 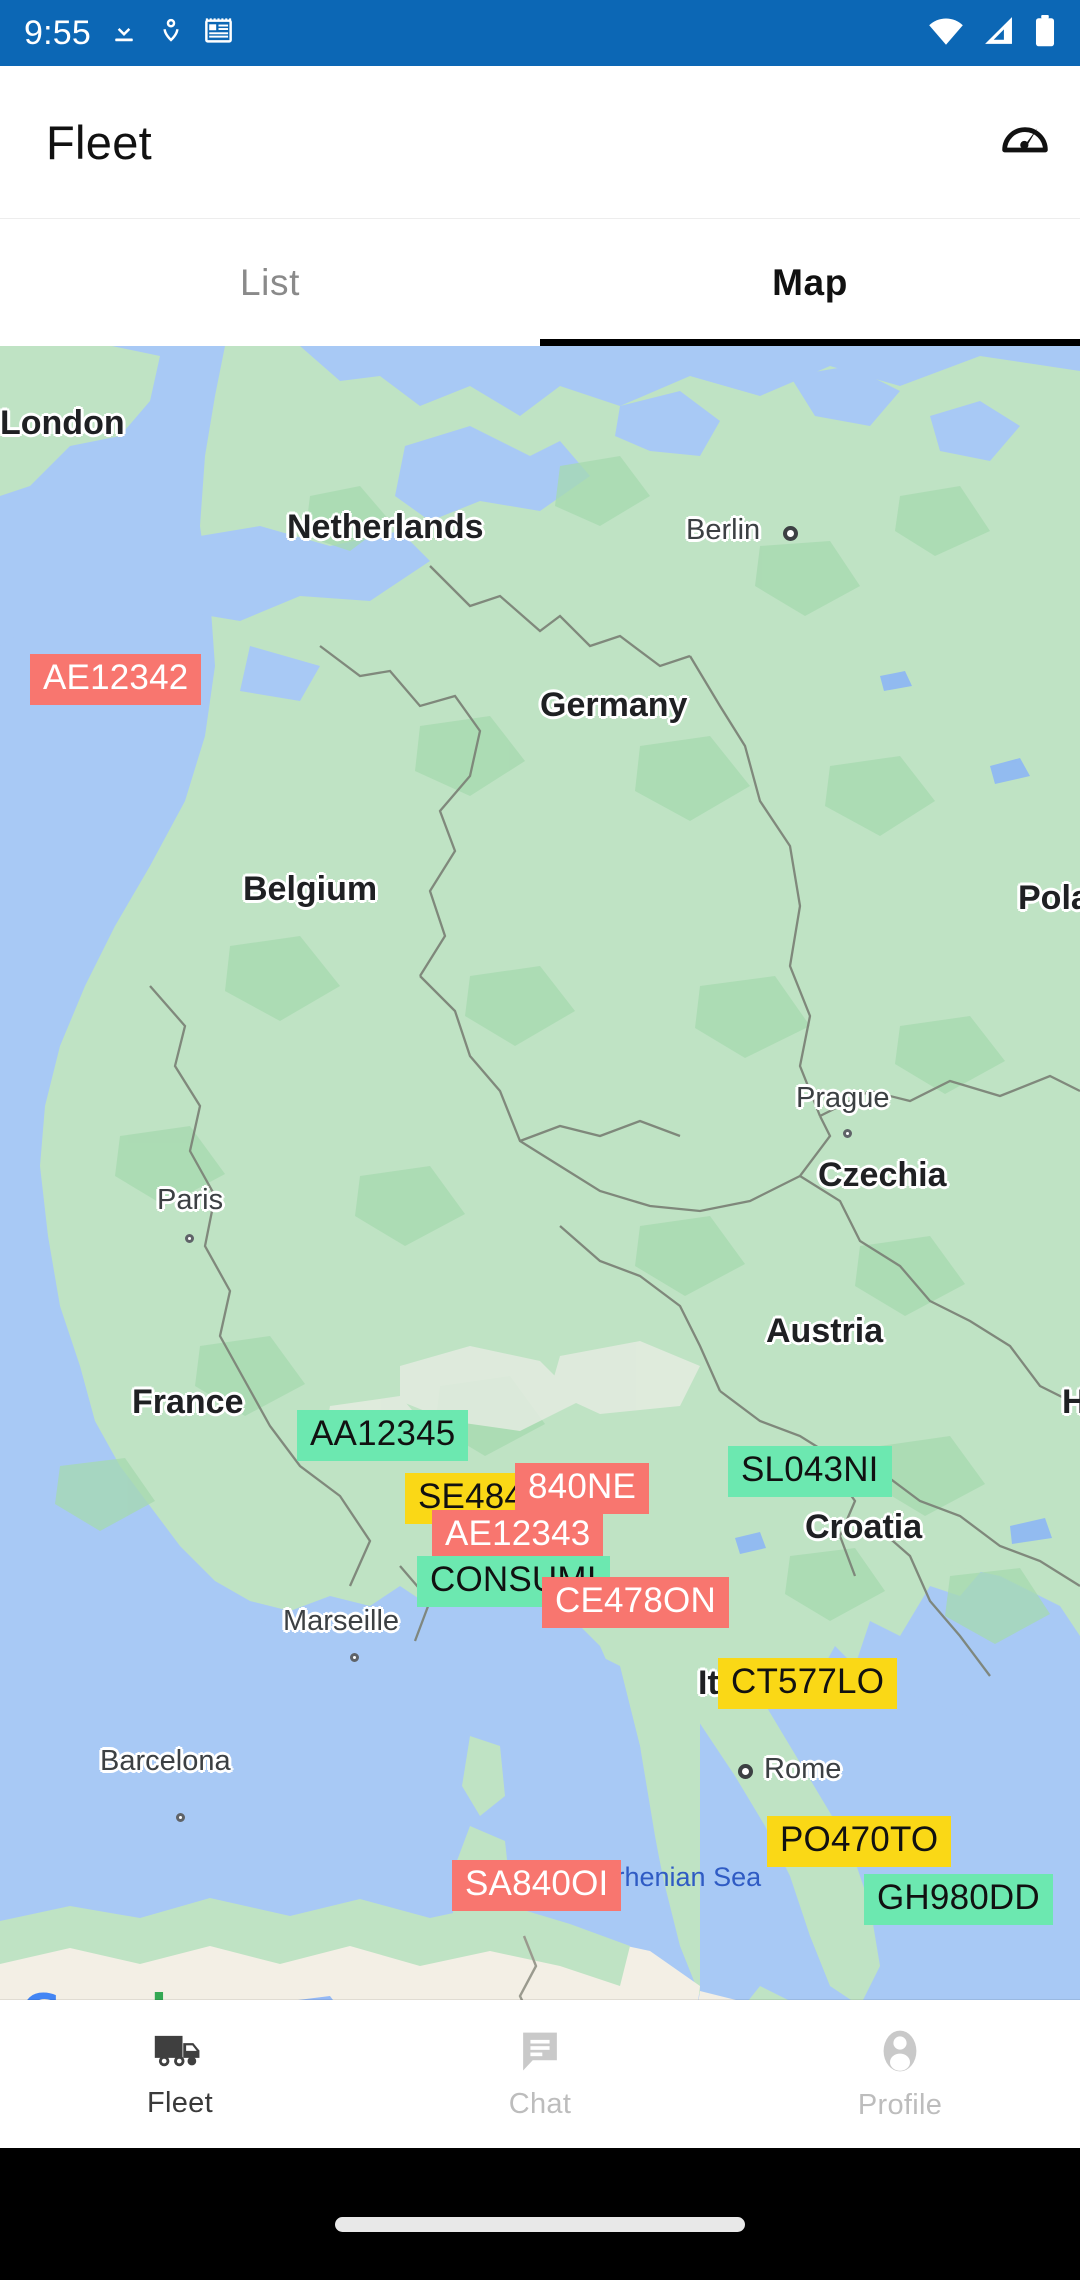 I want to click on truck-icon, so click(x=180, y=2053).